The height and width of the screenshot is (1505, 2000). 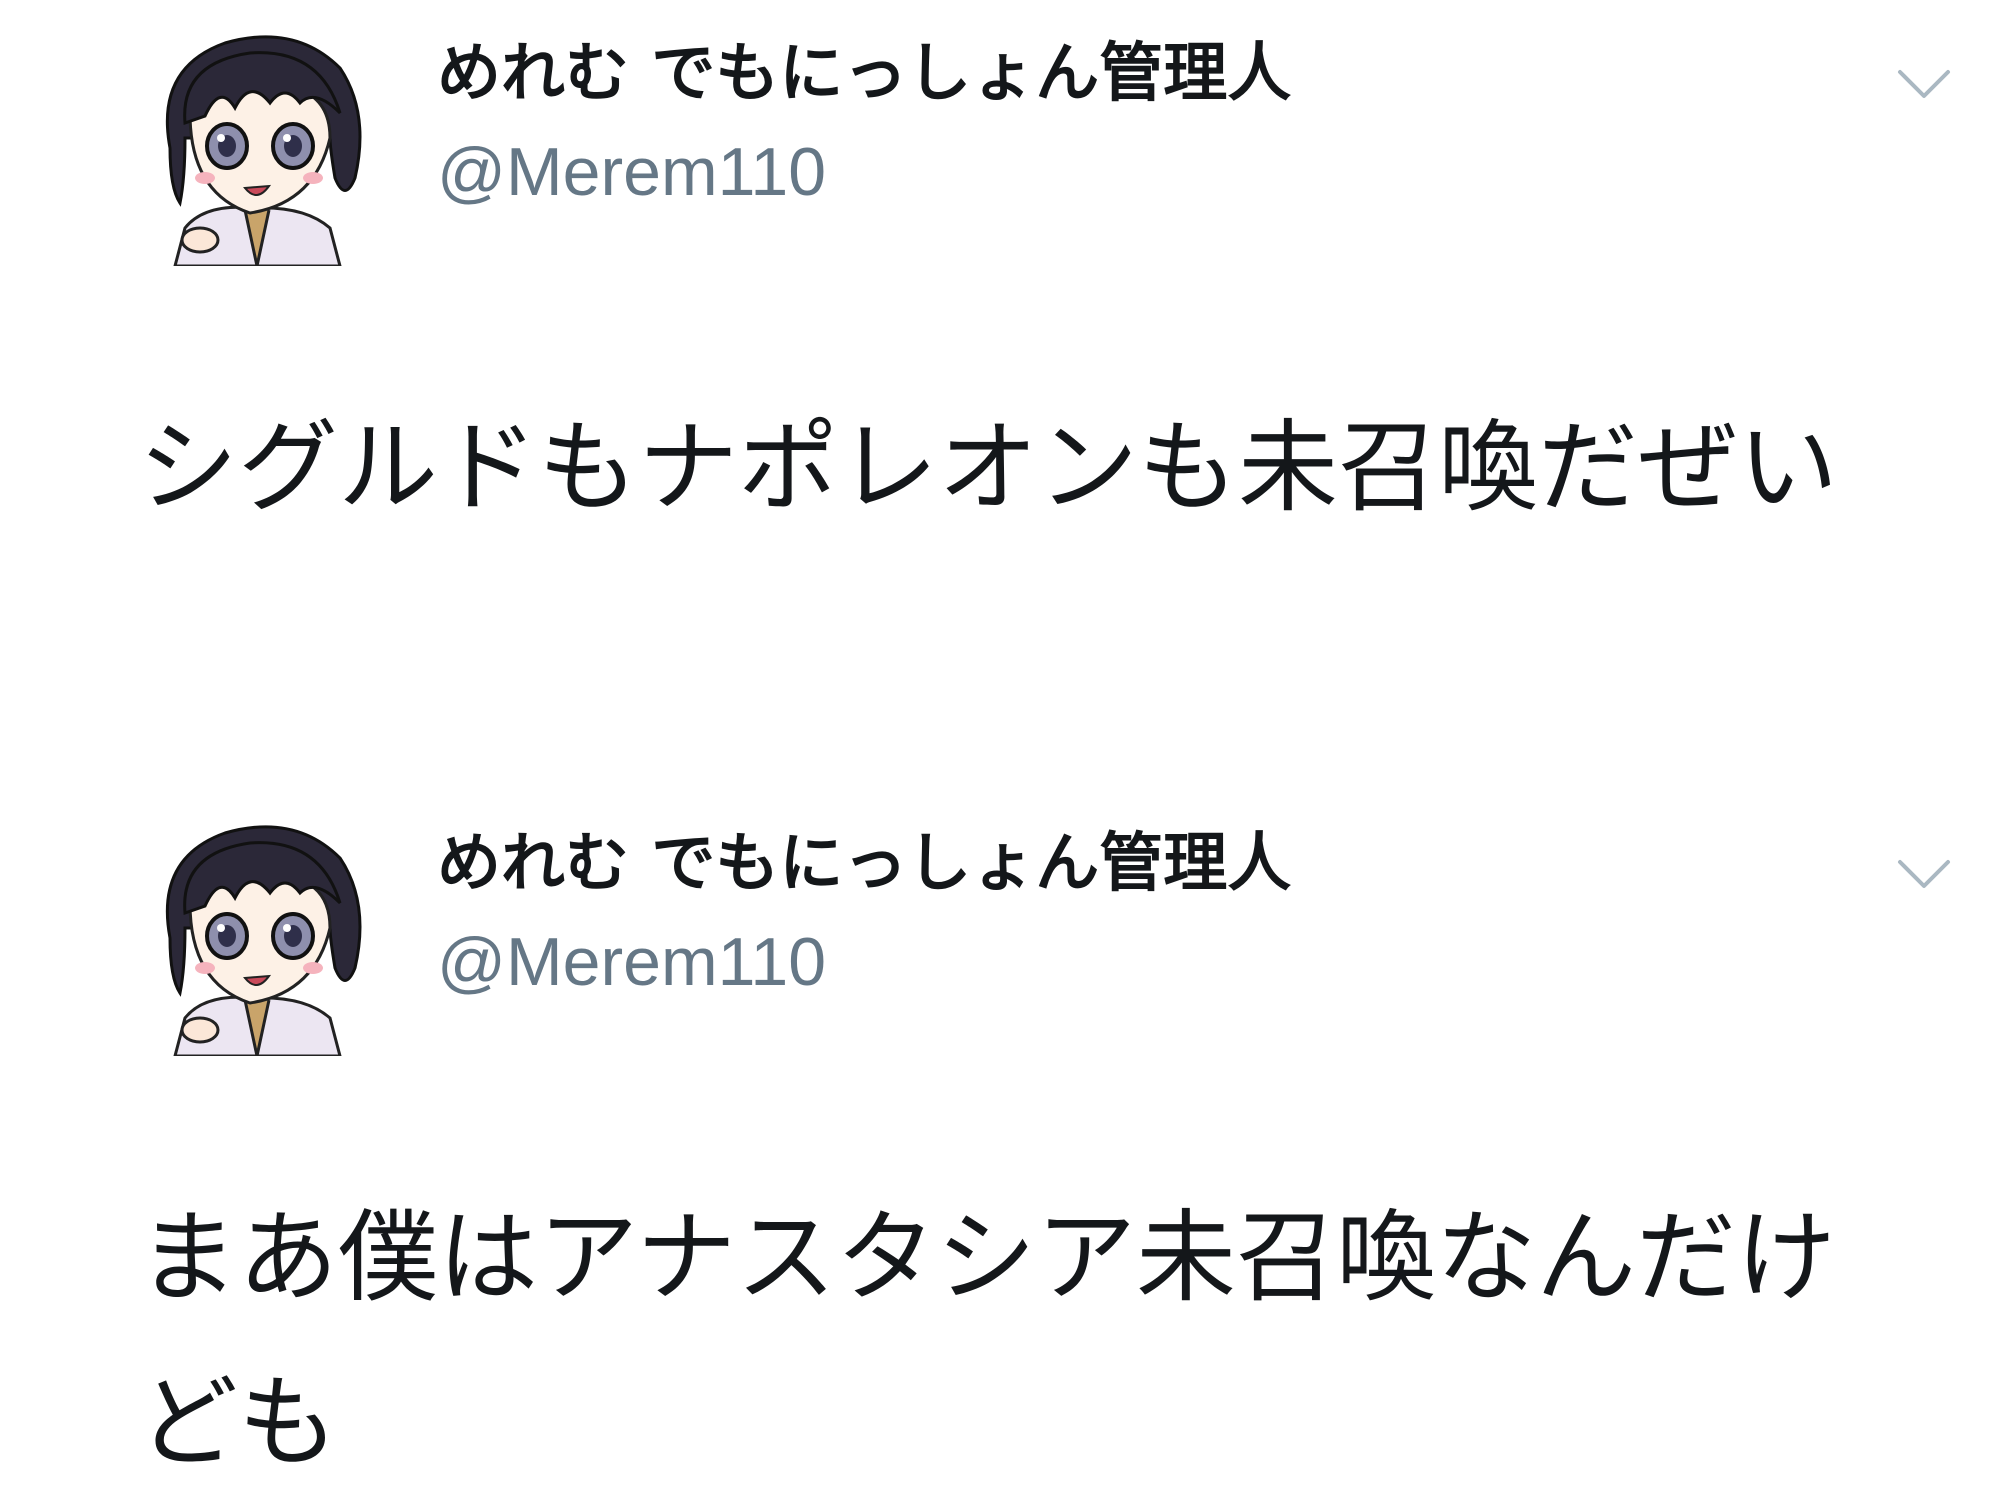 I want to click on tweet-text: シグルドもナポレオンも未召喚だぜい, so click(x=988, y=467).